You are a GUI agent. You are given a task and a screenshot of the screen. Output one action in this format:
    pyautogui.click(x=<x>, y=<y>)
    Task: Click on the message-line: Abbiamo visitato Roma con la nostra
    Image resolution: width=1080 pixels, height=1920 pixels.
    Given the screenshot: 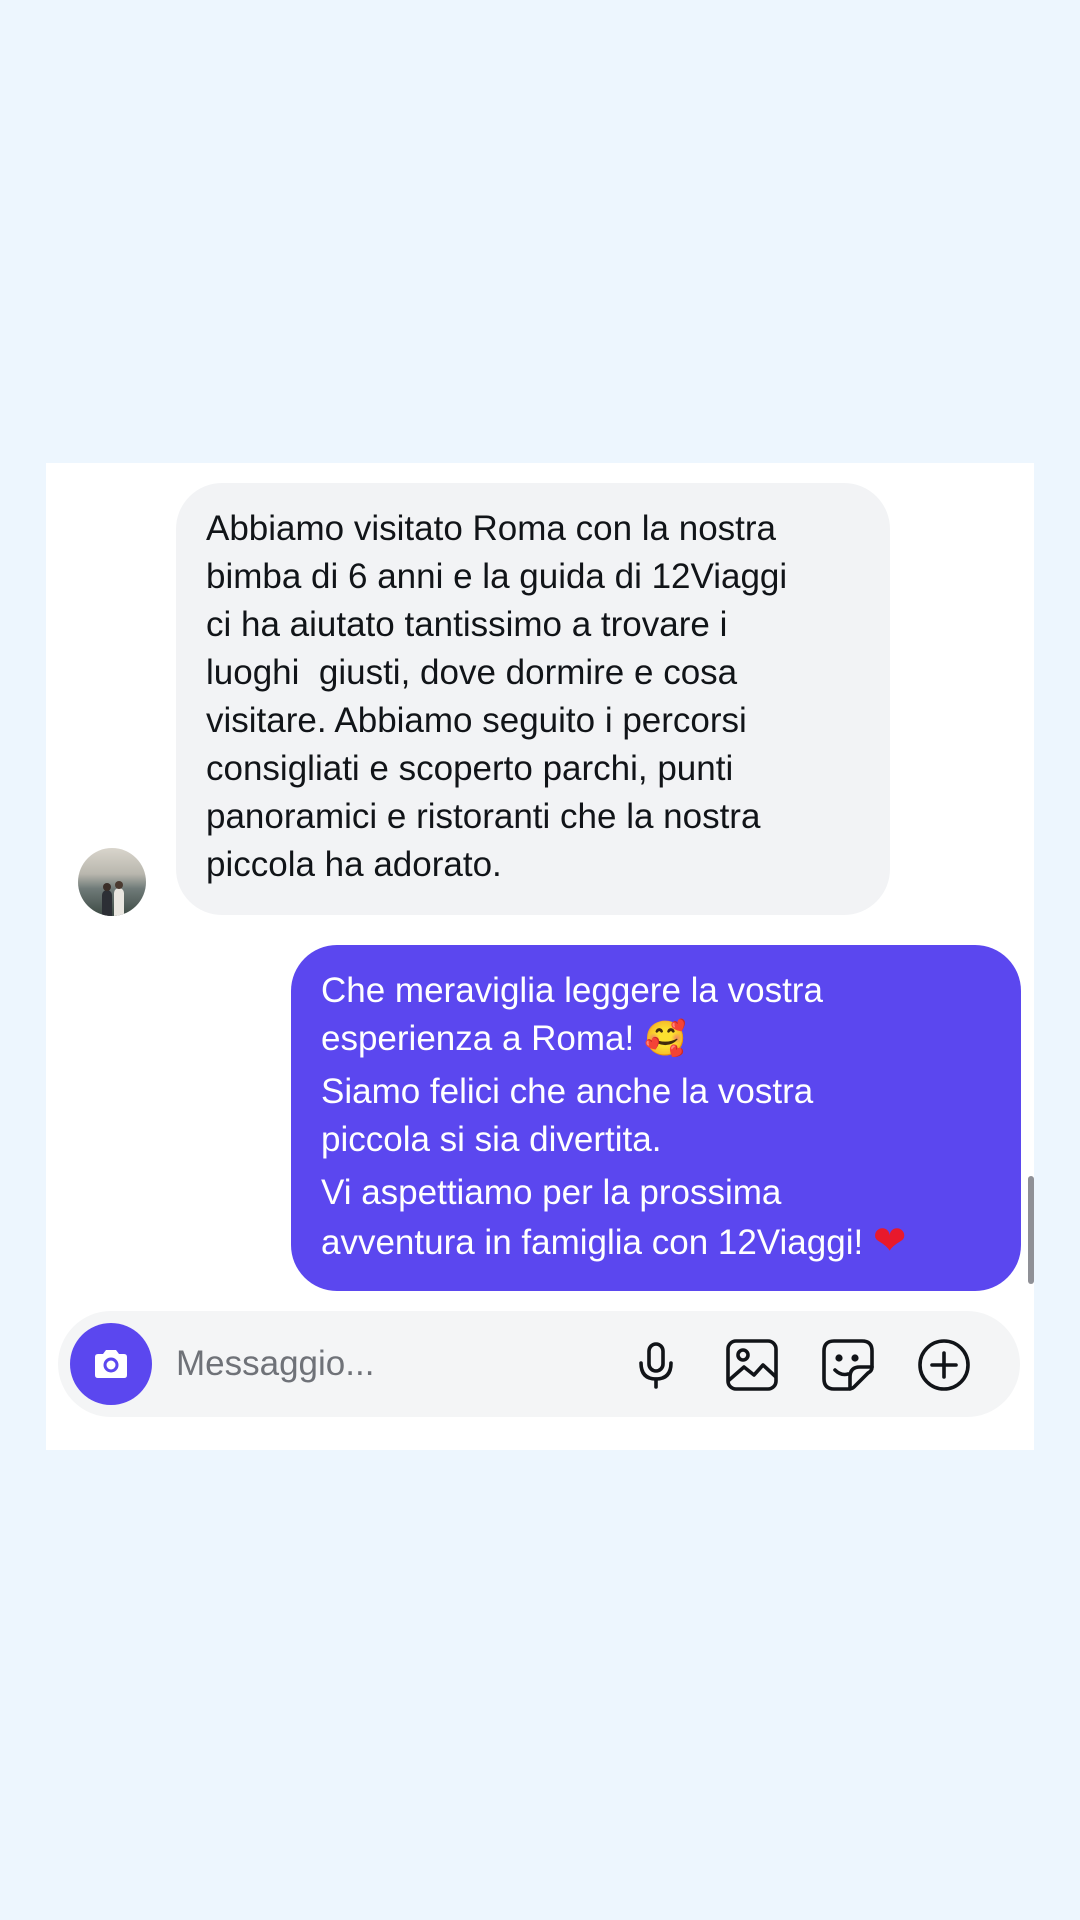 What is the action you would take?
    pyautogui.click(x=491, y=528)
    